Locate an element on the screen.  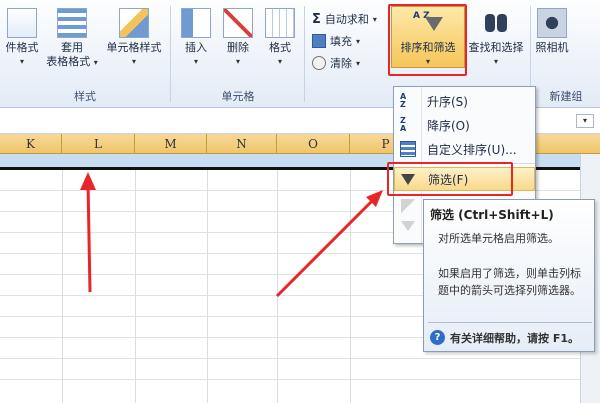
annotation-arrow-up is located at coordinates (88, 232).